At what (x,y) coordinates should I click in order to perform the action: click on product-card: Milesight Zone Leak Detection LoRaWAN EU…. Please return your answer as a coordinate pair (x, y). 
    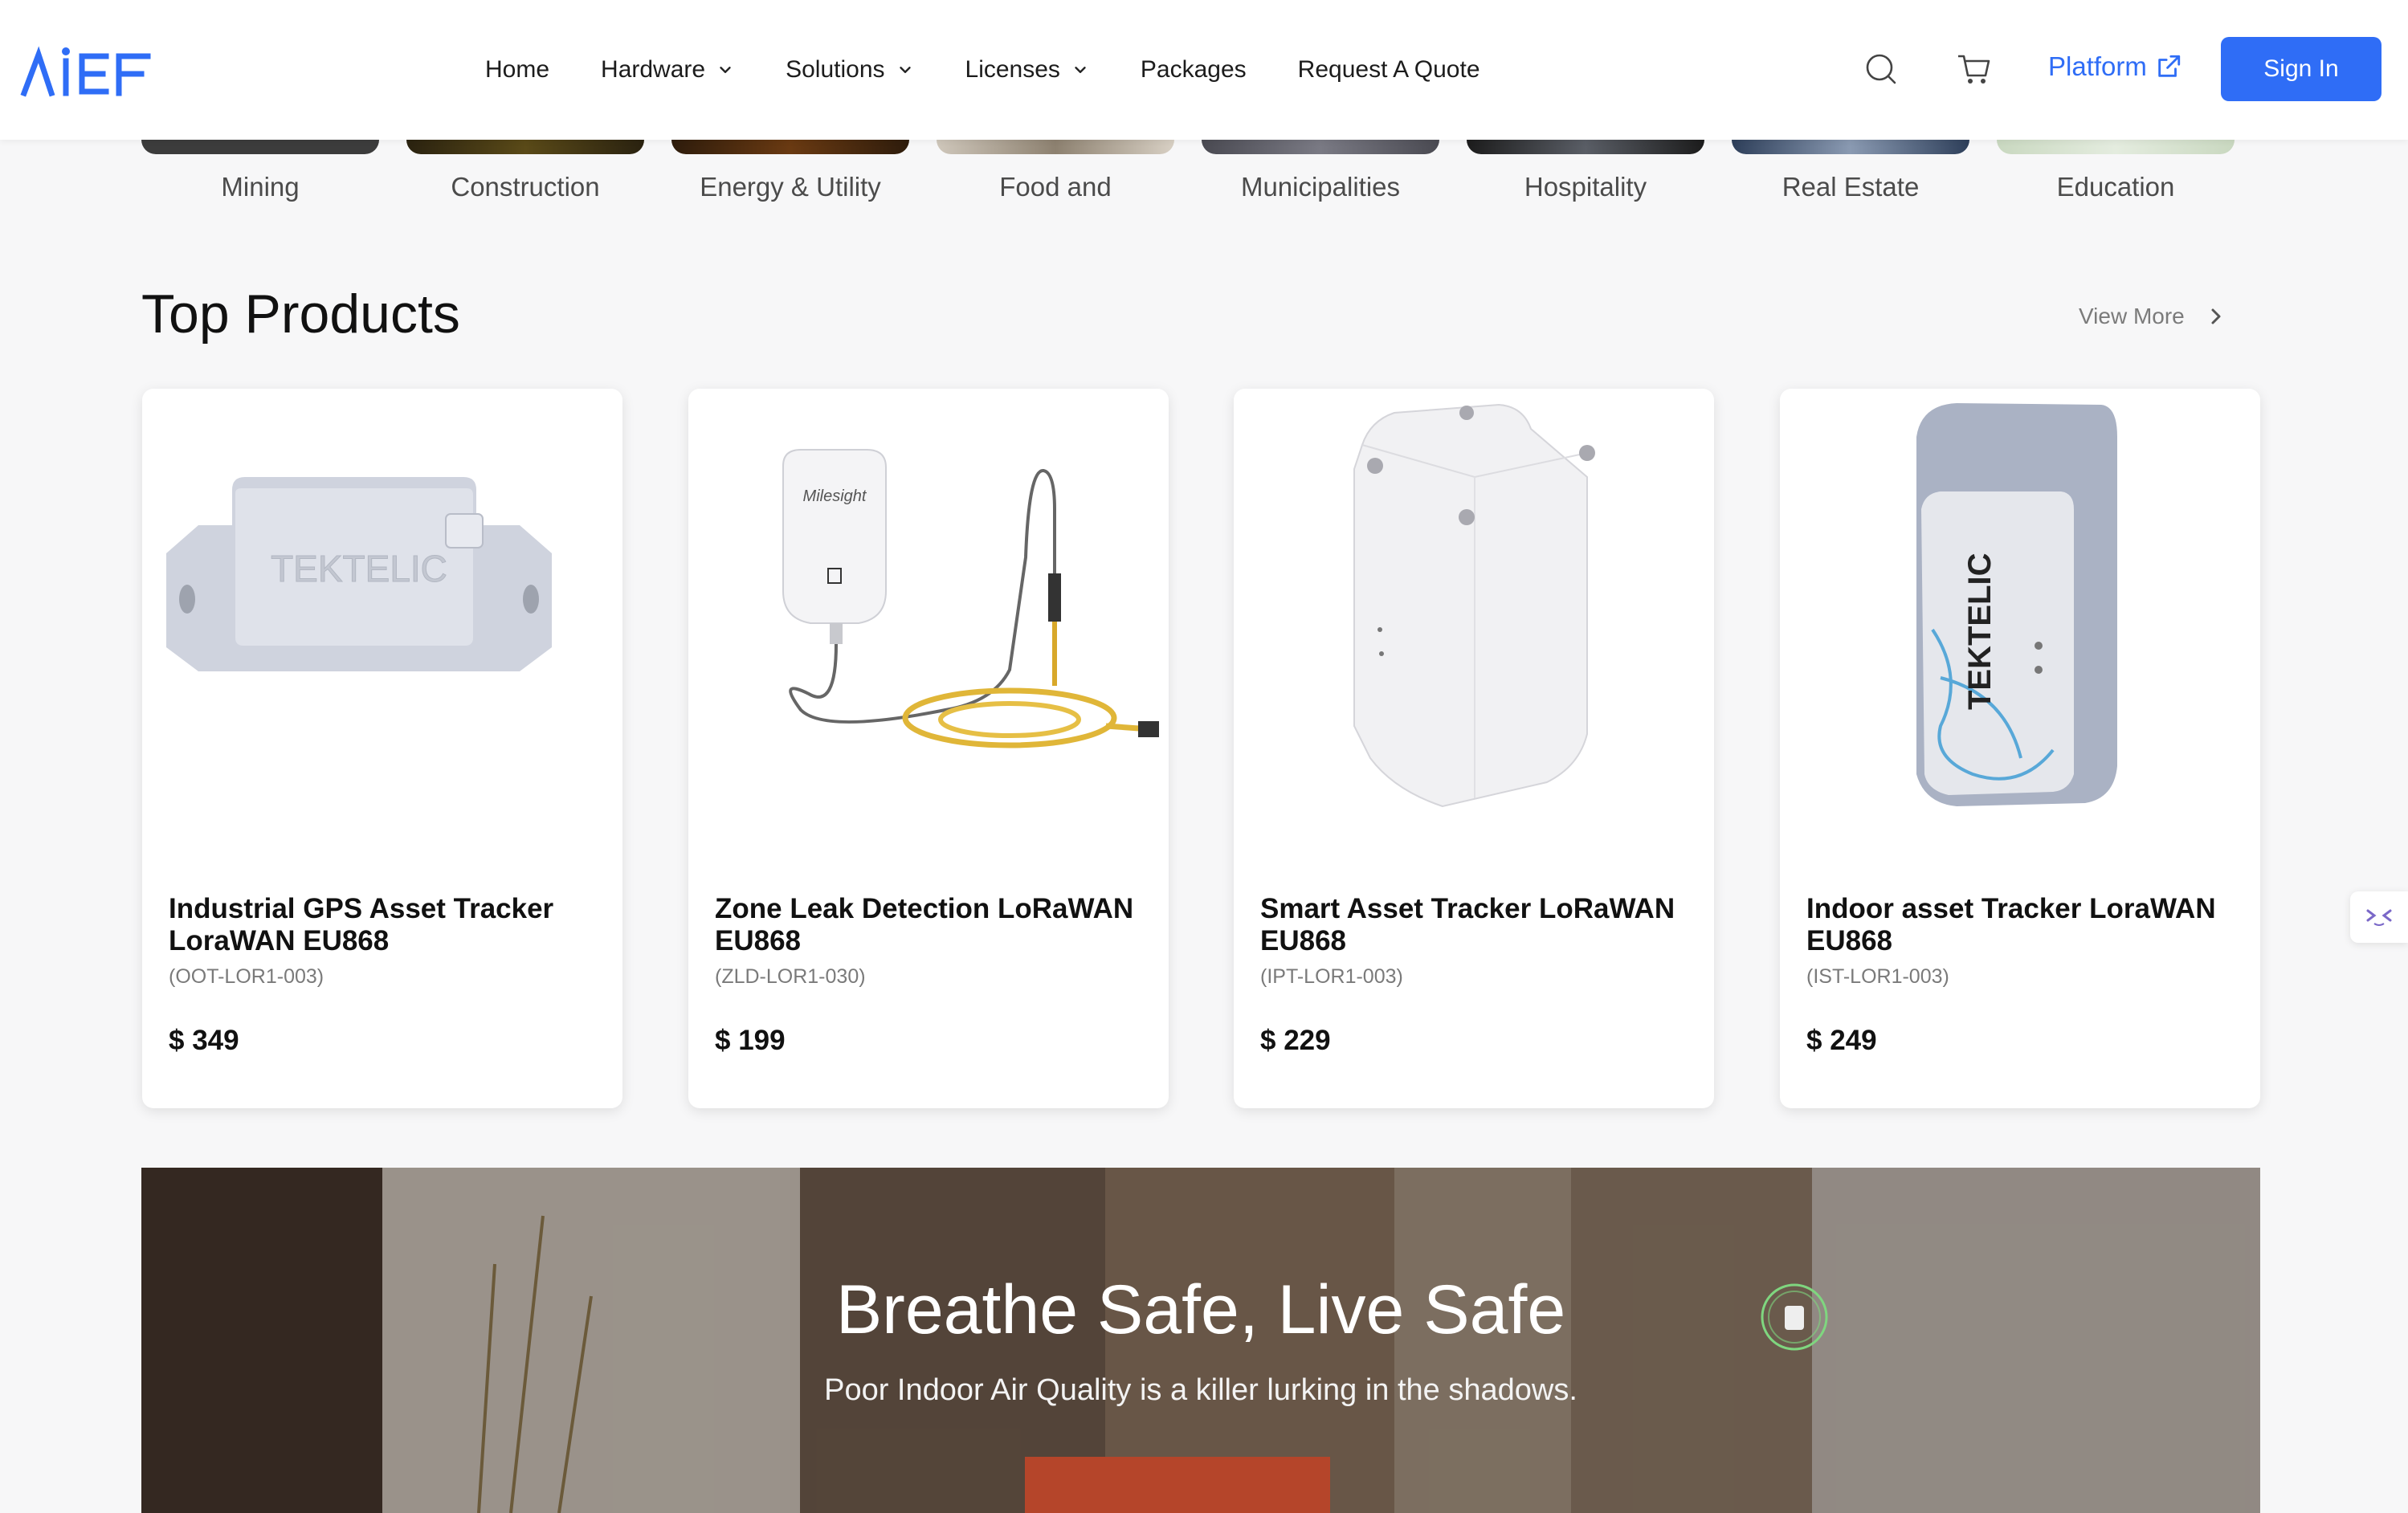
    Looking at the image, I should click on (928, 748).